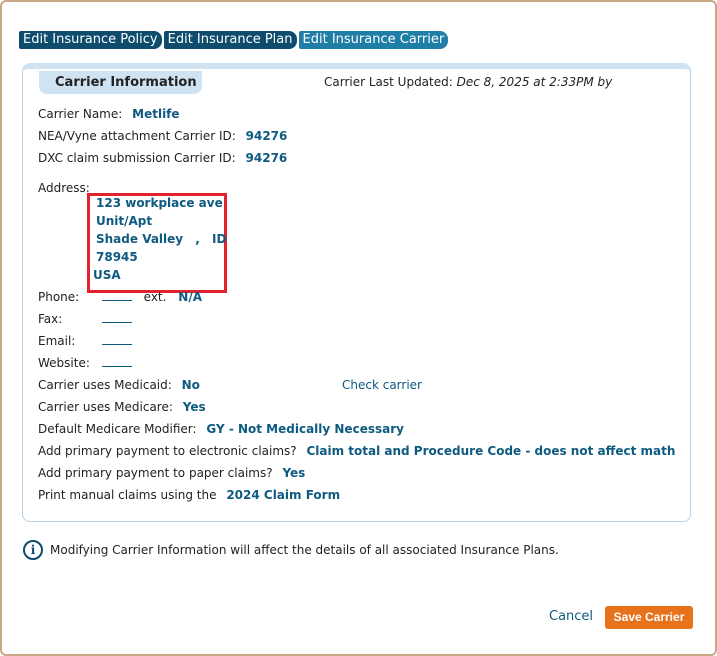 This screenshot has width=717, height=656. I want to click on manual-claims-value: 2024 Claim Form, so click(283, 495).